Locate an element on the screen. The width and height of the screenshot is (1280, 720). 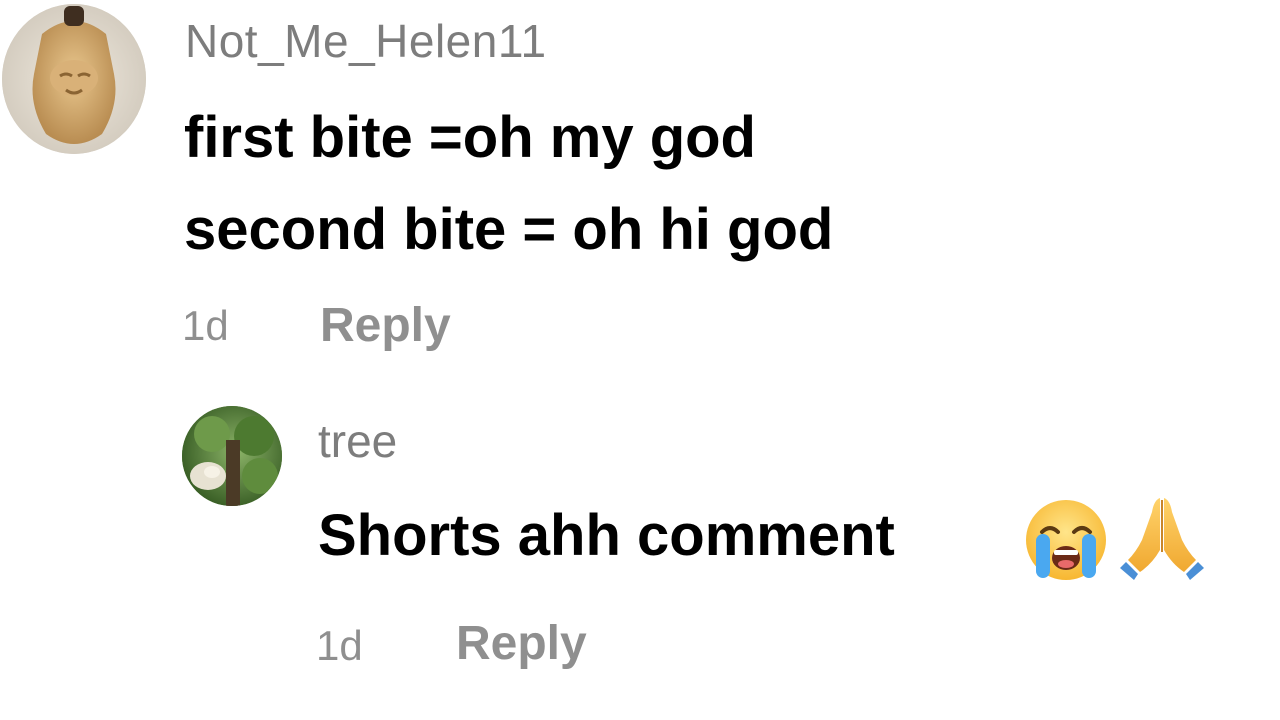
username: tree is located at coordinates (357, 441).